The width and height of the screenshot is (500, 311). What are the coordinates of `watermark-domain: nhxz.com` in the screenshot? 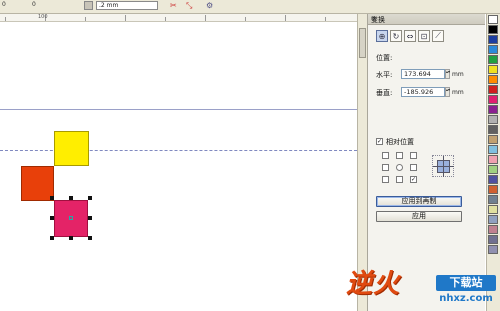 It's located at (466, 298).